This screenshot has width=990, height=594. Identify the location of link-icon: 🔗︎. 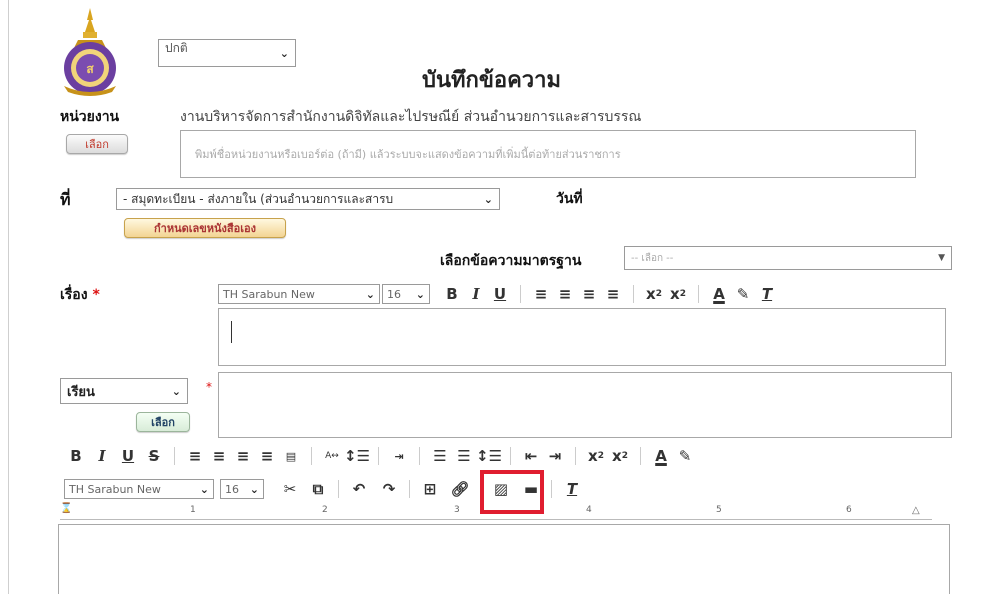
(460, 489).